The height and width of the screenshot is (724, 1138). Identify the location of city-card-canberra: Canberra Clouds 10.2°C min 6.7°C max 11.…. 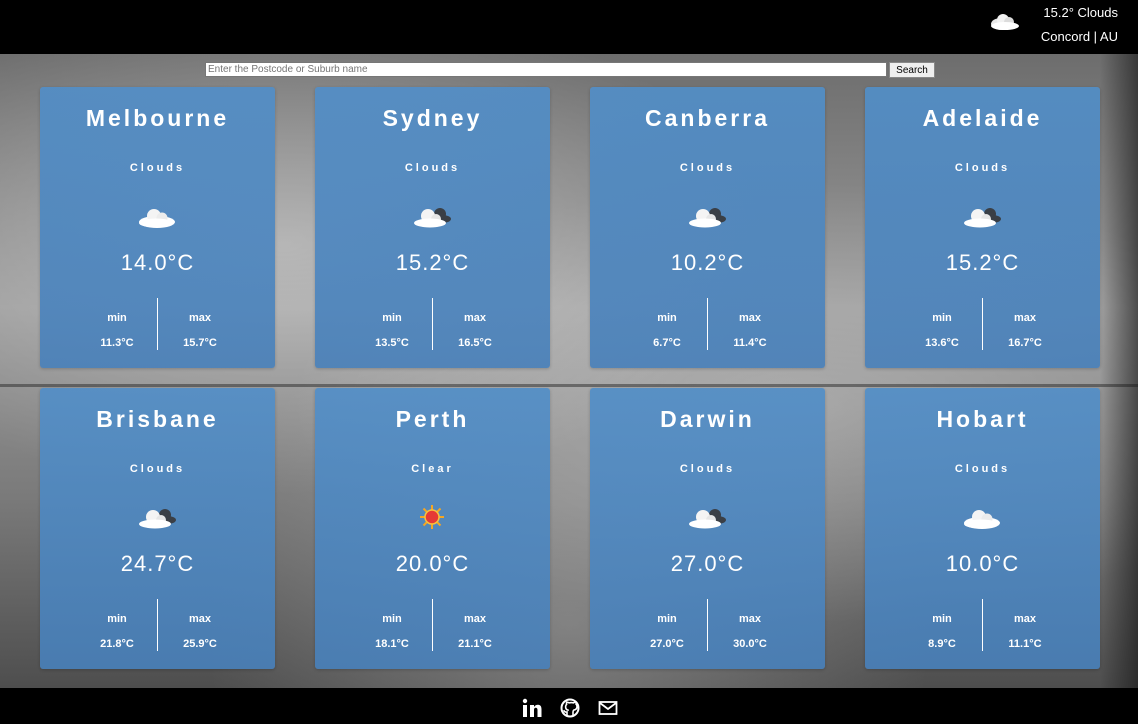
(707, 227).